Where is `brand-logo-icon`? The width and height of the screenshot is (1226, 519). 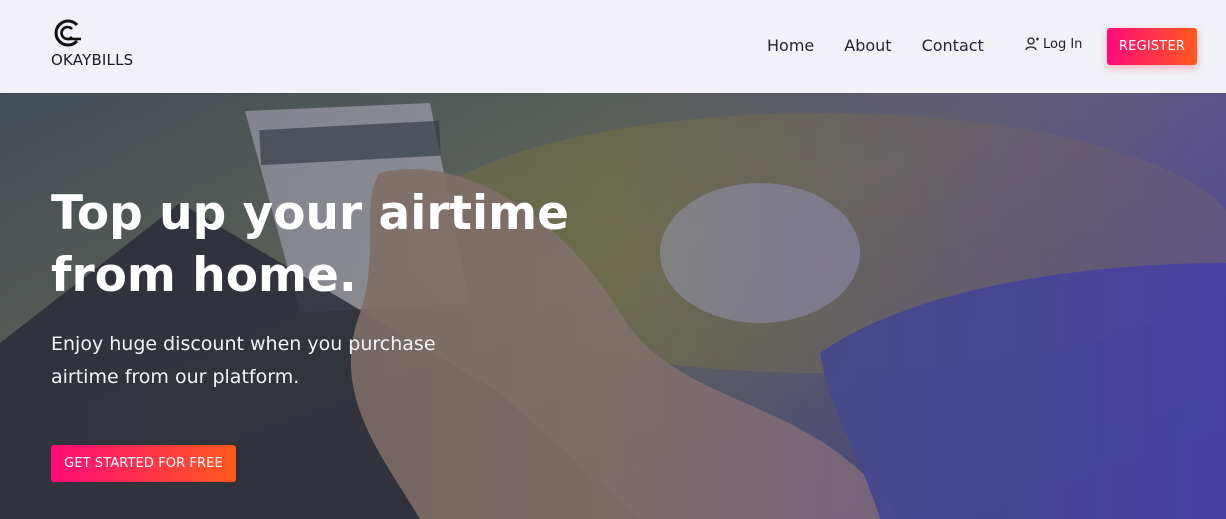 brand-logo-icon is located at coordinates (67, 33).